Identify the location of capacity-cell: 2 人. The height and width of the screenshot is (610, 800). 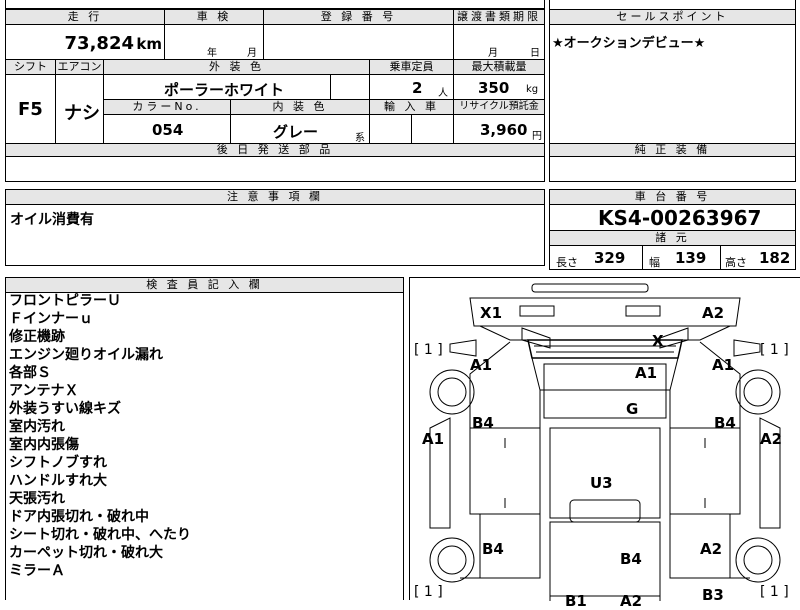
(411, 87).